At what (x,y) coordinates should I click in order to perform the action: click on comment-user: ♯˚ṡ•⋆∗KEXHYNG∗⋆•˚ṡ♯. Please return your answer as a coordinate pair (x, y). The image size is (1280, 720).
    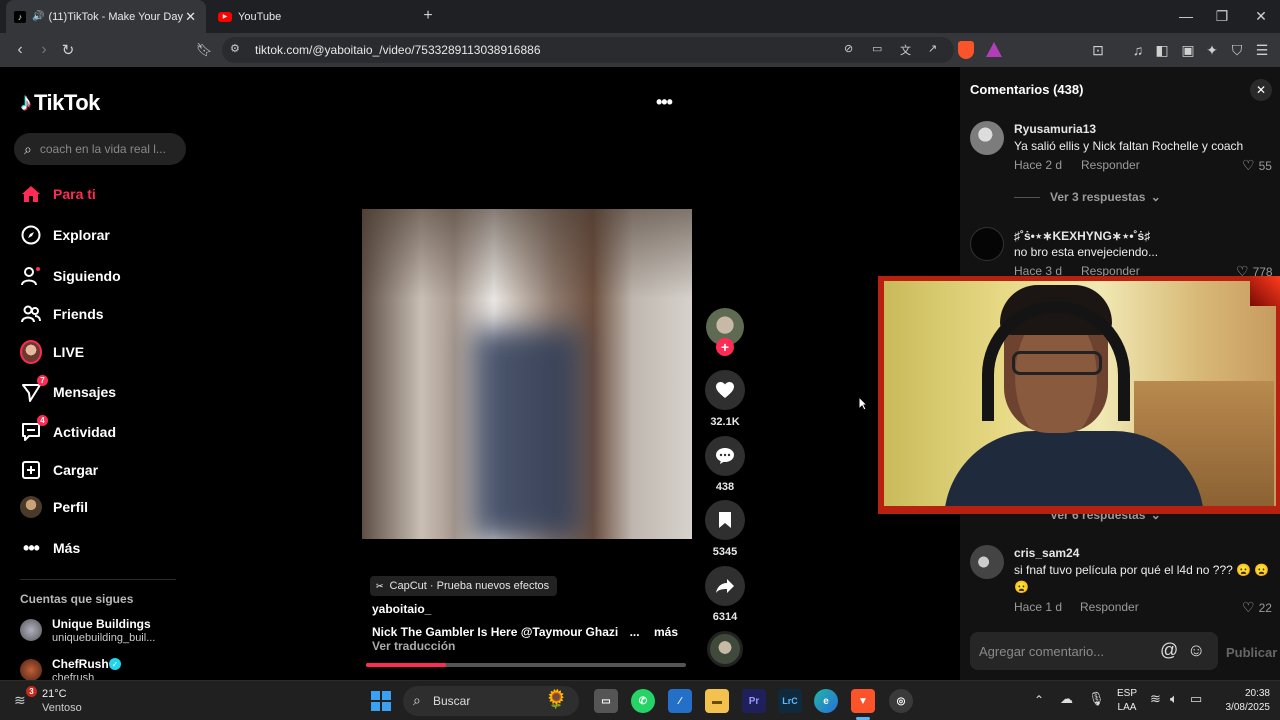
    Looking at the image, I should click on (1082, 236).